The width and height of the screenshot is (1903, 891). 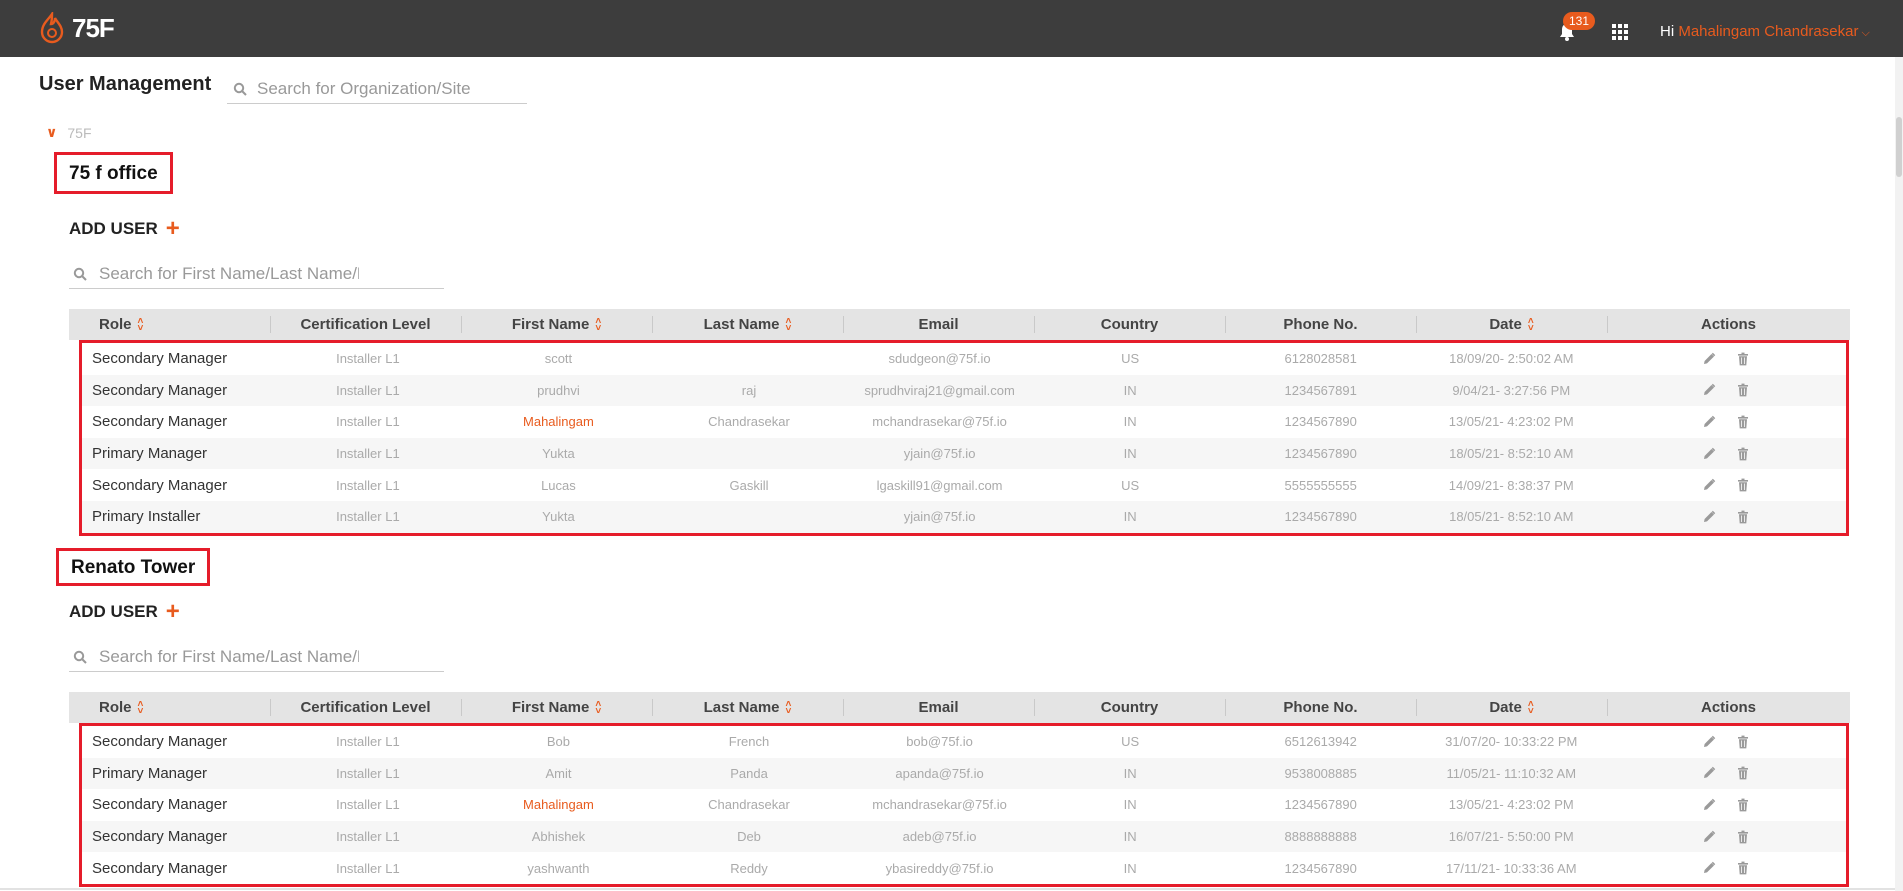 What do you see at coordinates (558, 485) in the screenshot?
I see `cell-first: Lucas` at bounding box center [558, 485].